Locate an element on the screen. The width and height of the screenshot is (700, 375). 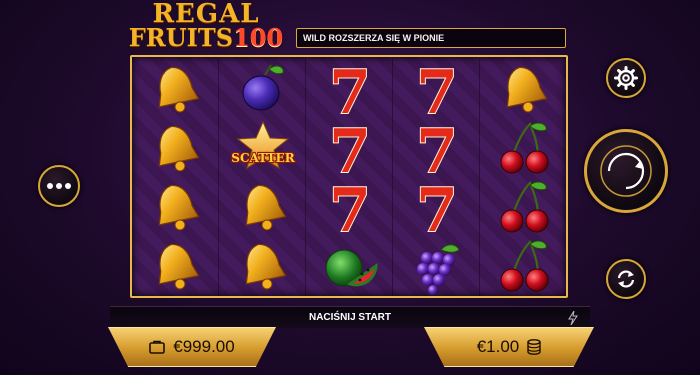
balance-value: €999.00 is located at coordinates (204, 346).